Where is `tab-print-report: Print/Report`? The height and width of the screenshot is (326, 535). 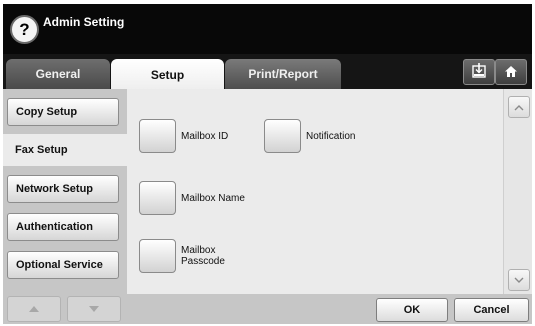
tab-print-report: Print/Report is located at coordinates (283, 74).